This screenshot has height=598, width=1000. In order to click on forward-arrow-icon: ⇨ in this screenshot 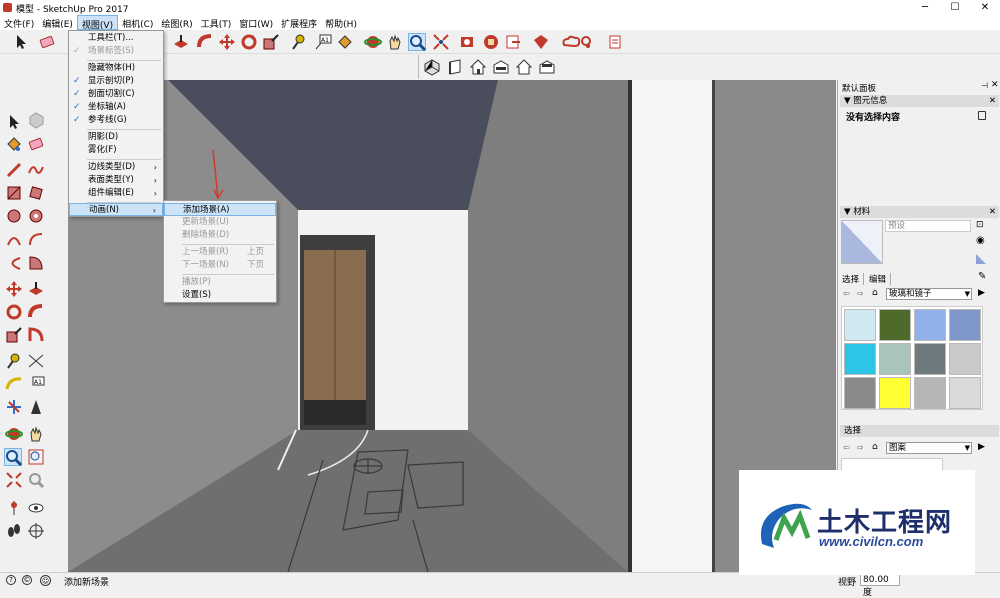, I will do `click(860, 293)`.